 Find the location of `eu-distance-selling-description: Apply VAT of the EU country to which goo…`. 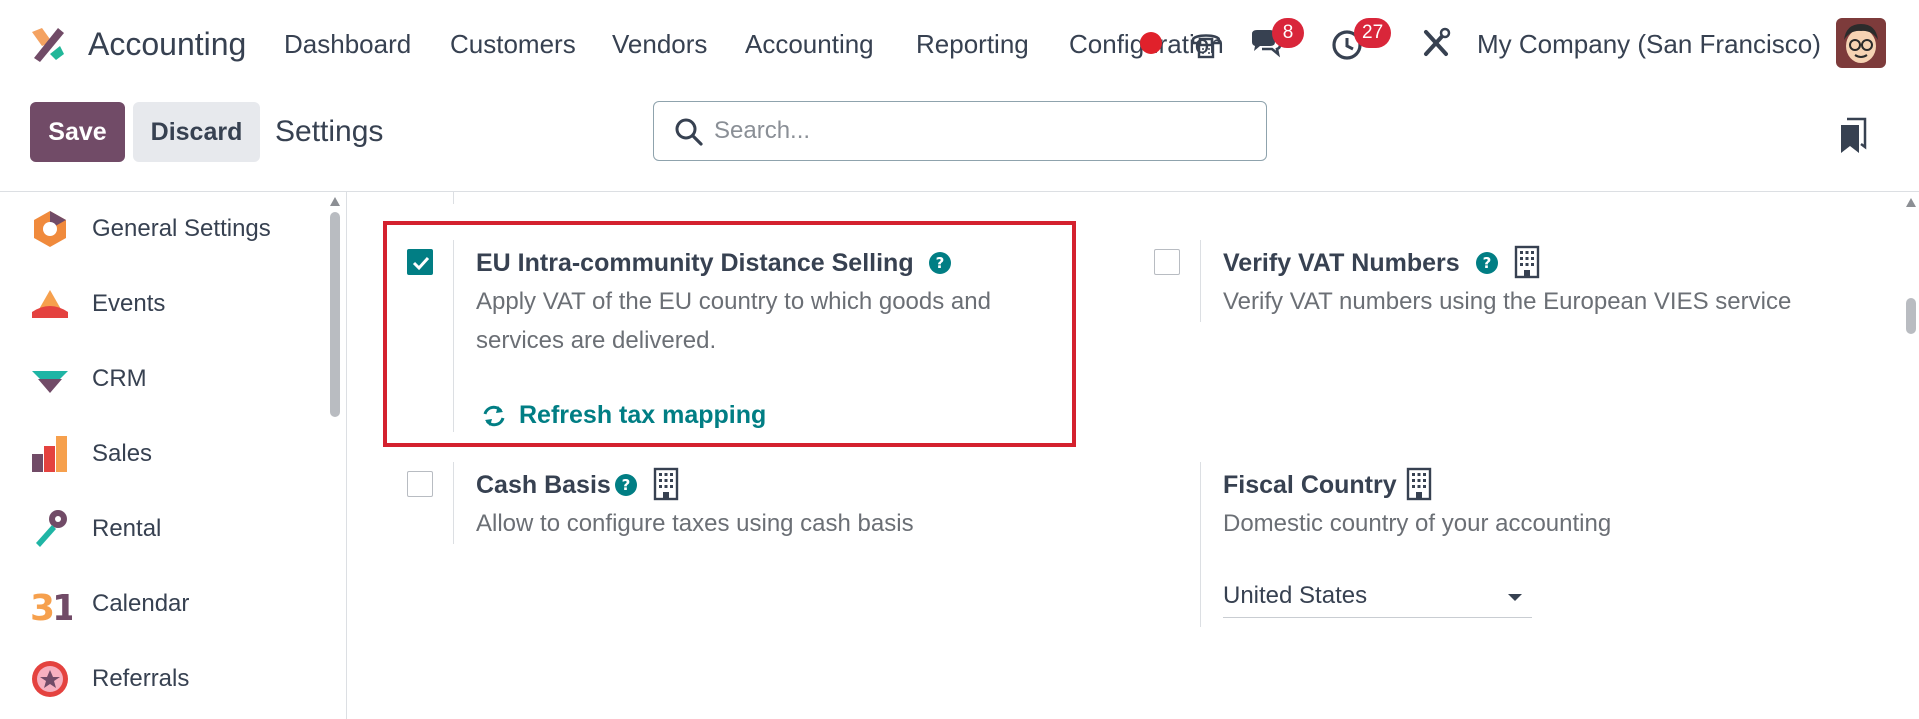

eu-distance-selling-description: Apply VAT of the EU country to which goo… is located at coordinates (733, 321).